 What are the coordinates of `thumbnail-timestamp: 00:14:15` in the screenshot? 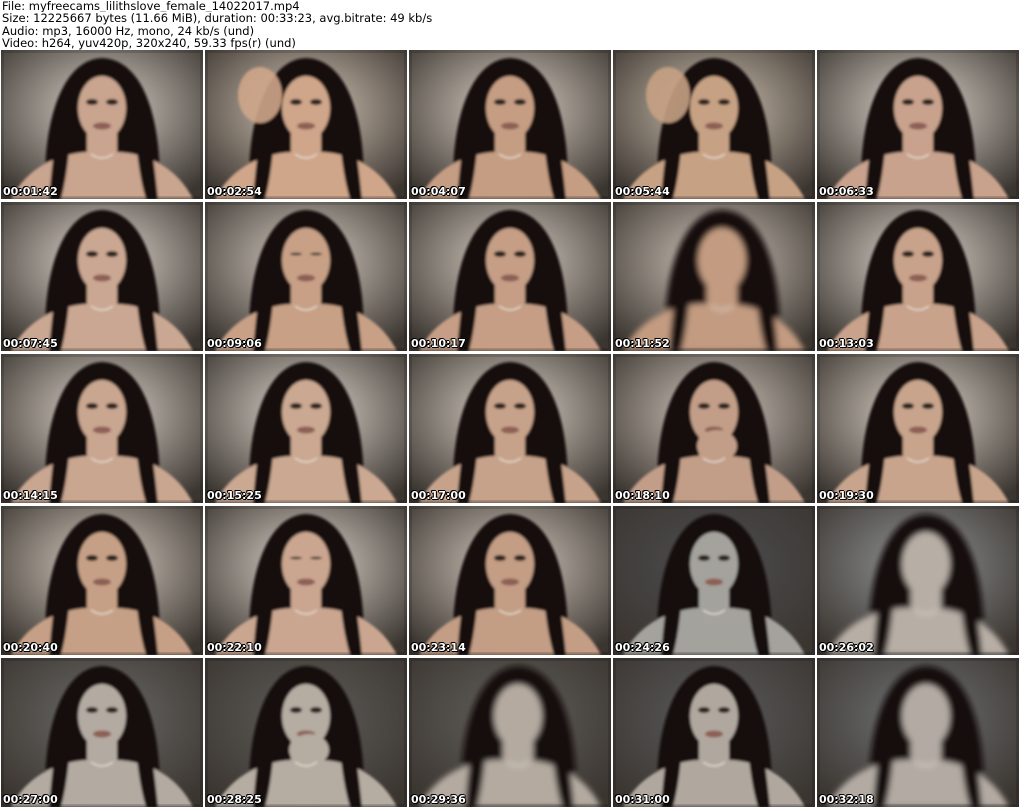 It's located at (30, 495).